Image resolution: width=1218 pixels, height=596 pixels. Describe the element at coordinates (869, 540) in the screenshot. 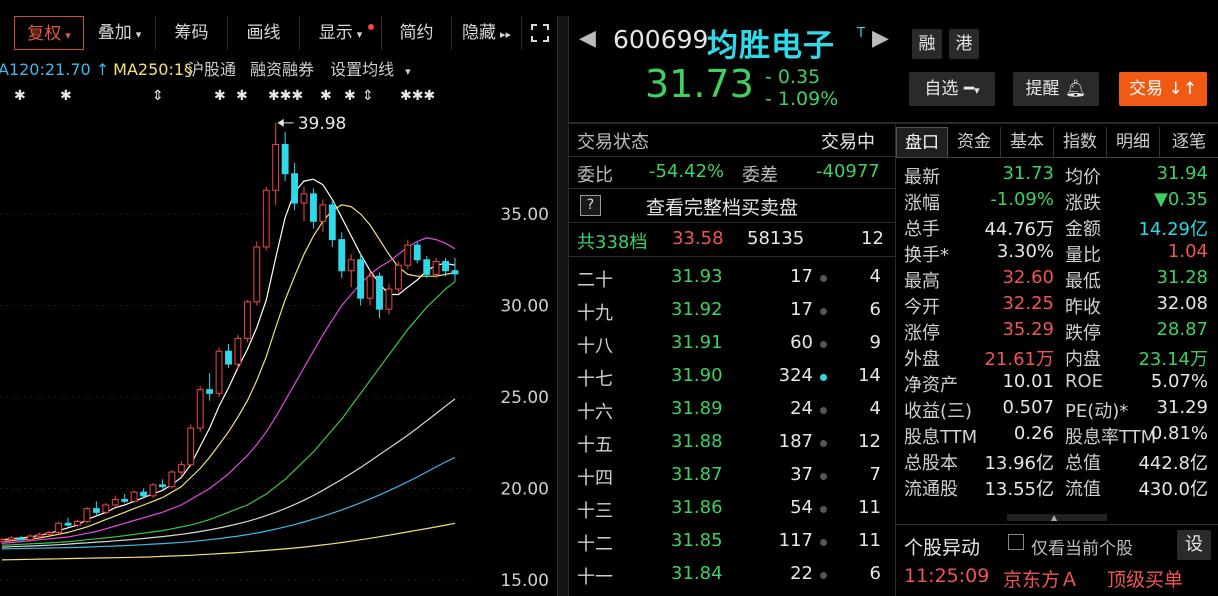

I see `level-count: 11` at that location.